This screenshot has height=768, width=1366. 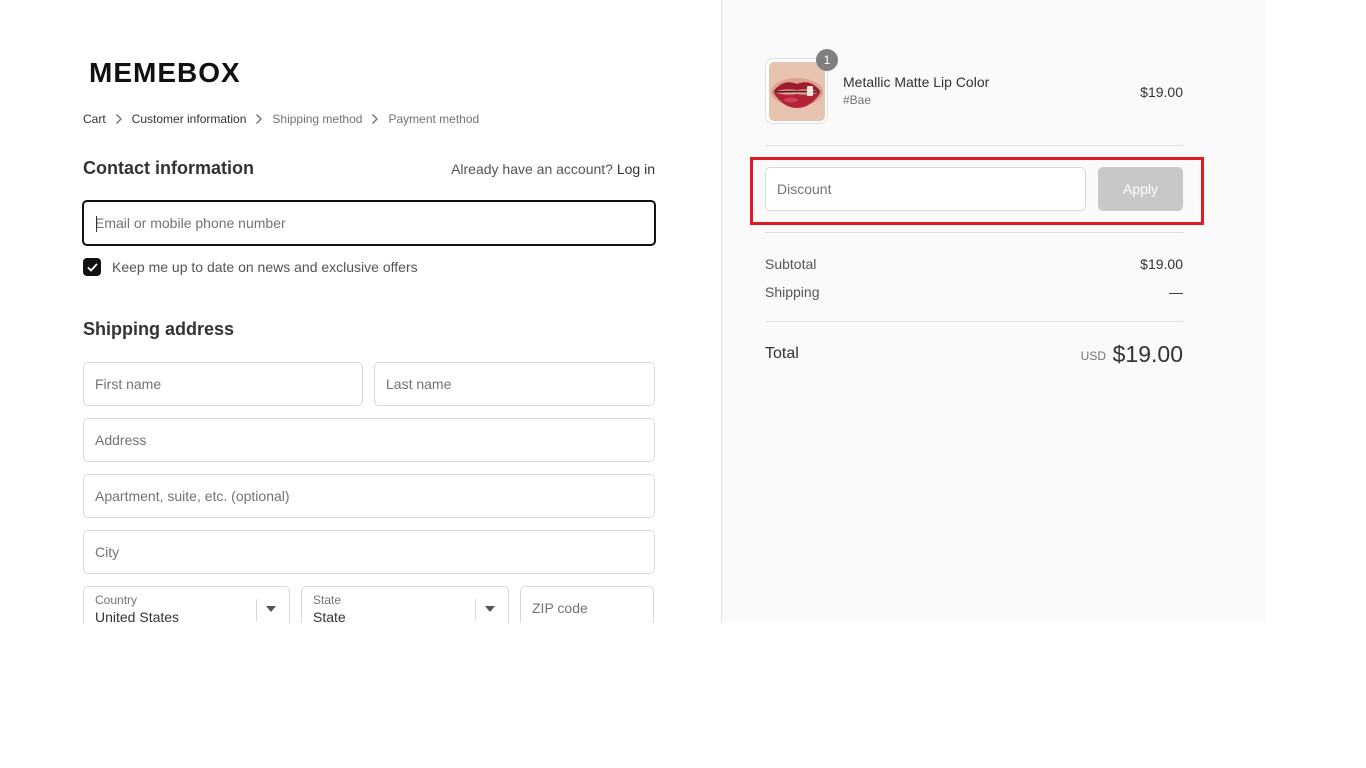 I want to click on checkmark-icon, so click(x=92, y=267).